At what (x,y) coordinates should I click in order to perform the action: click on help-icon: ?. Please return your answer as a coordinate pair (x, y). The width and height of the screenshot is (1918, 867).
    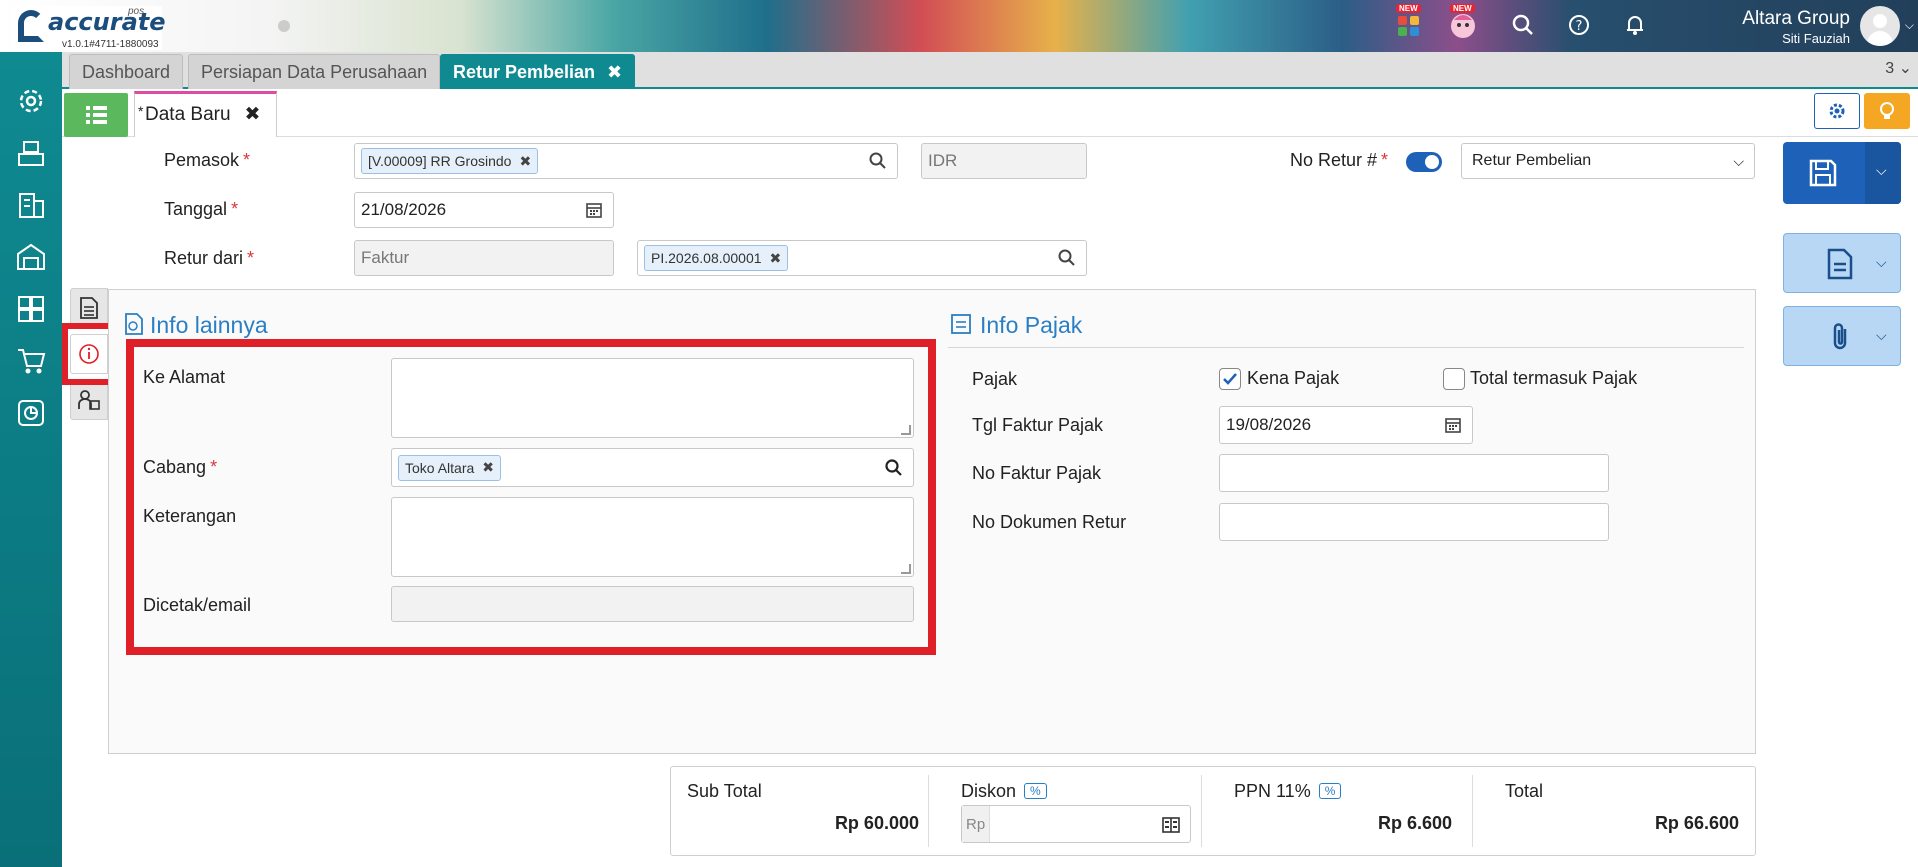
    Looking at the image, I should click on (1579, 25).